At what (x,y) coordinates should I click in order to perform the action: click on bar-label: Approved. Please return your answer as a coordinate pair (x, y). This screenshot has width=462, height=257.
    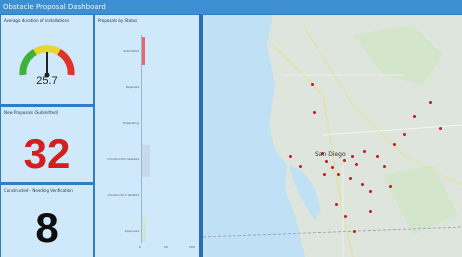
    Looking at the image, I should click on (131, 231).